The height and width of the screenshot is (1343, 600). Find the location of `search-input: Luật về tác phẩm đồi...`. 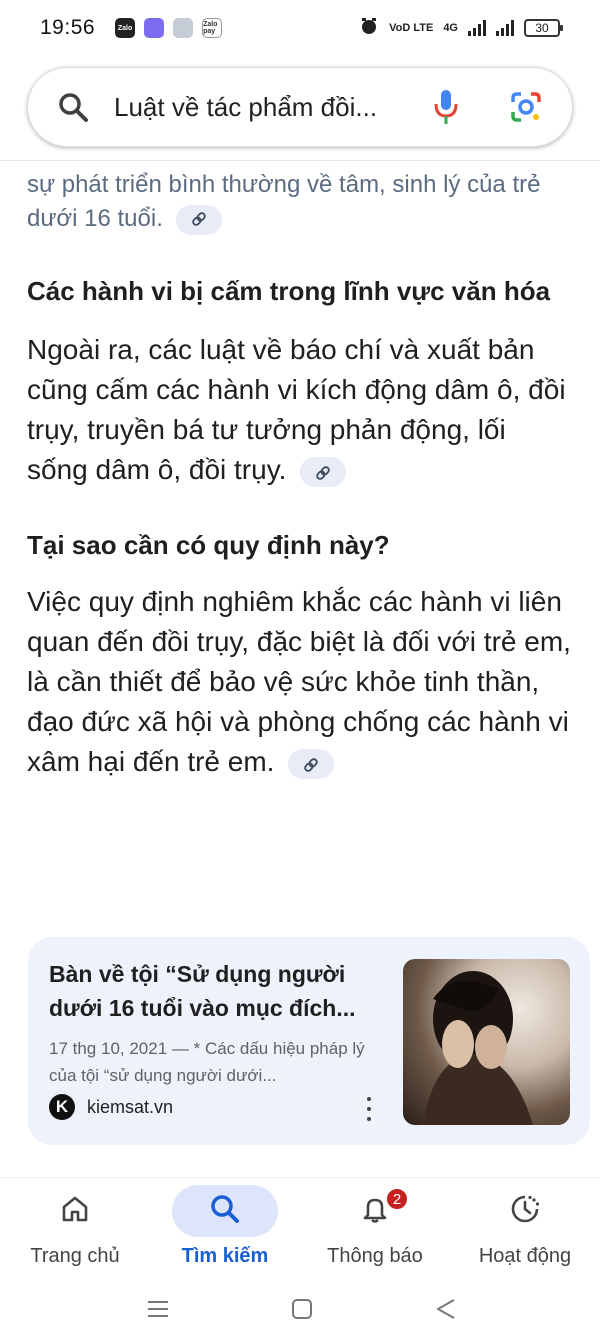

search-input: Luật về tác phẩm đồi... is located at coordinates (270, 107).